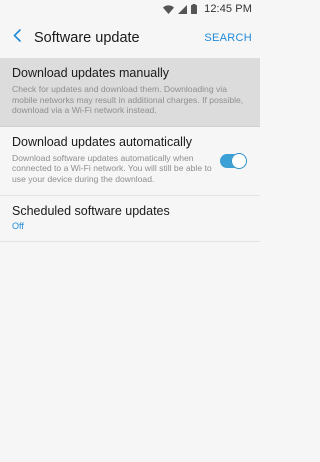  What do you see at coordinates (102, 141) in the screenshot?
I see `setting-title: Download updates automatically` at bounding box center [102, 141].